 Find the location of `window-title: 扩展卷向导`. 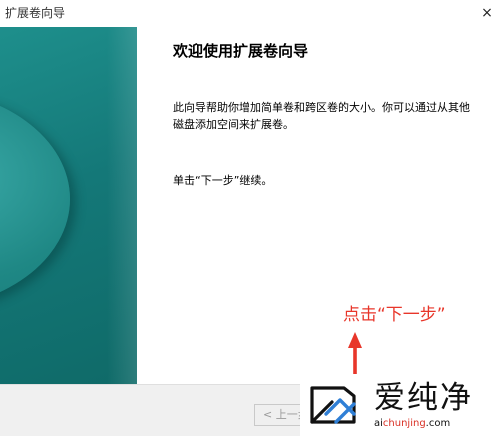

window-title: 扩展卷向导 is located at coordinates (35, 13).